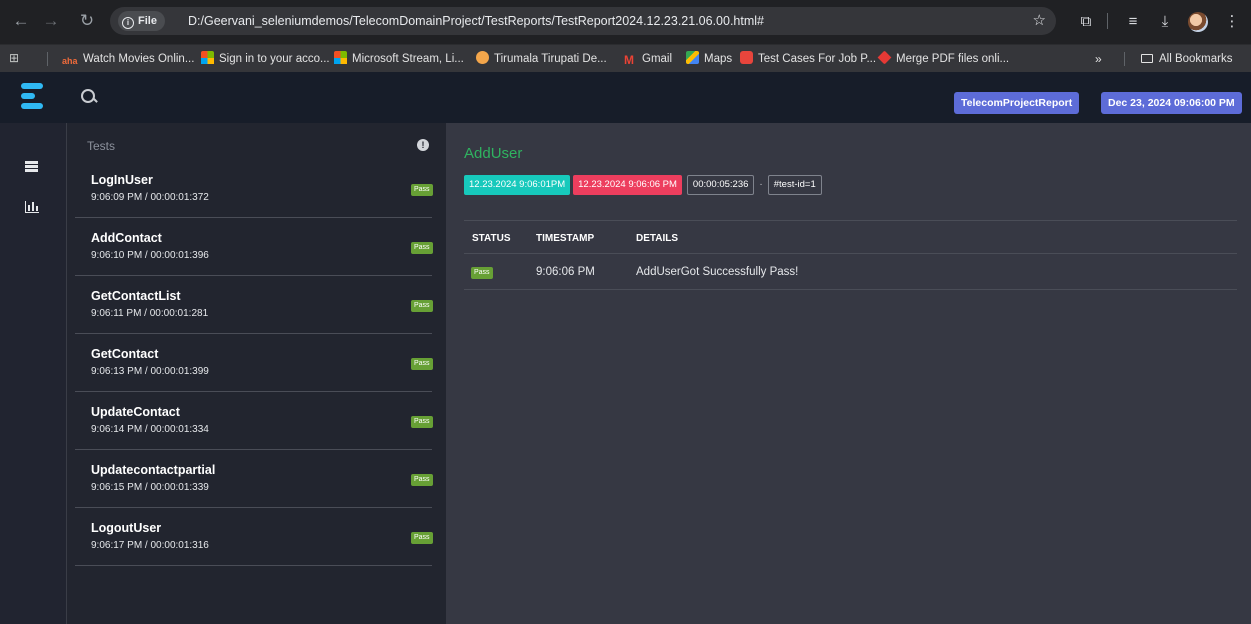 This screenshot has width=1251, height=624. I want to click on forward-arrow-icon: →, so click(51, 21).